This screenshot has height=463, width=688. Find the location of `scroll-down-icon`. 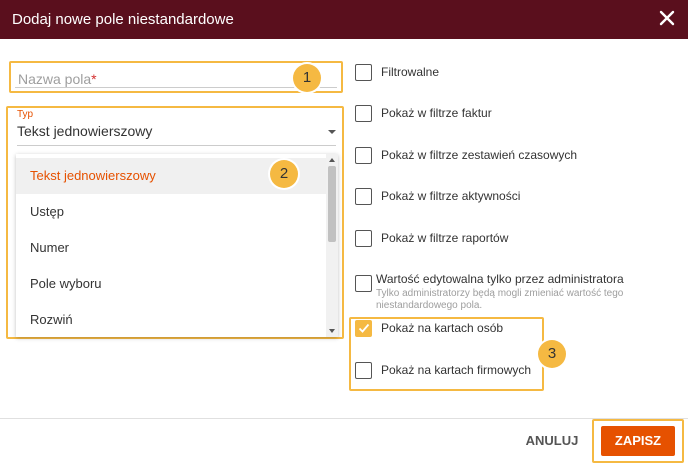

scroll-down-icon is located at coordinates (332, 331).